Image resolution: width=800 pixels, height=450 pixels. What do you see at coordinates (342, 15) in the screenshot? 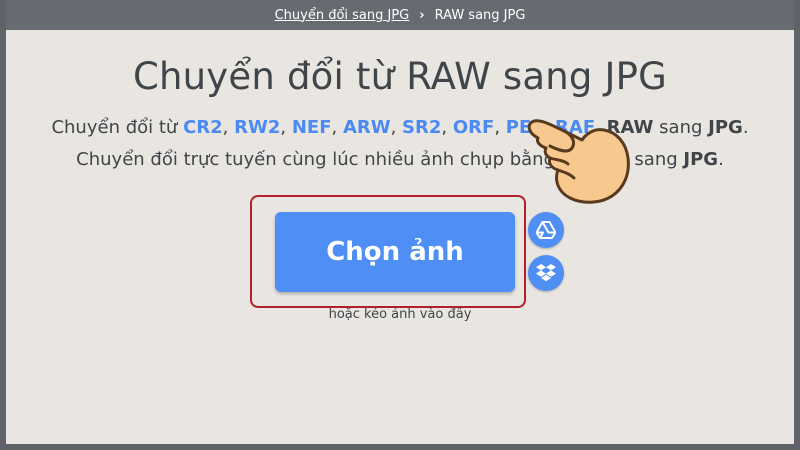
I see `breadcrumb-link-convert-to-jpg: Chuyển đổi sang JPG` at bounding box center [342, 15].